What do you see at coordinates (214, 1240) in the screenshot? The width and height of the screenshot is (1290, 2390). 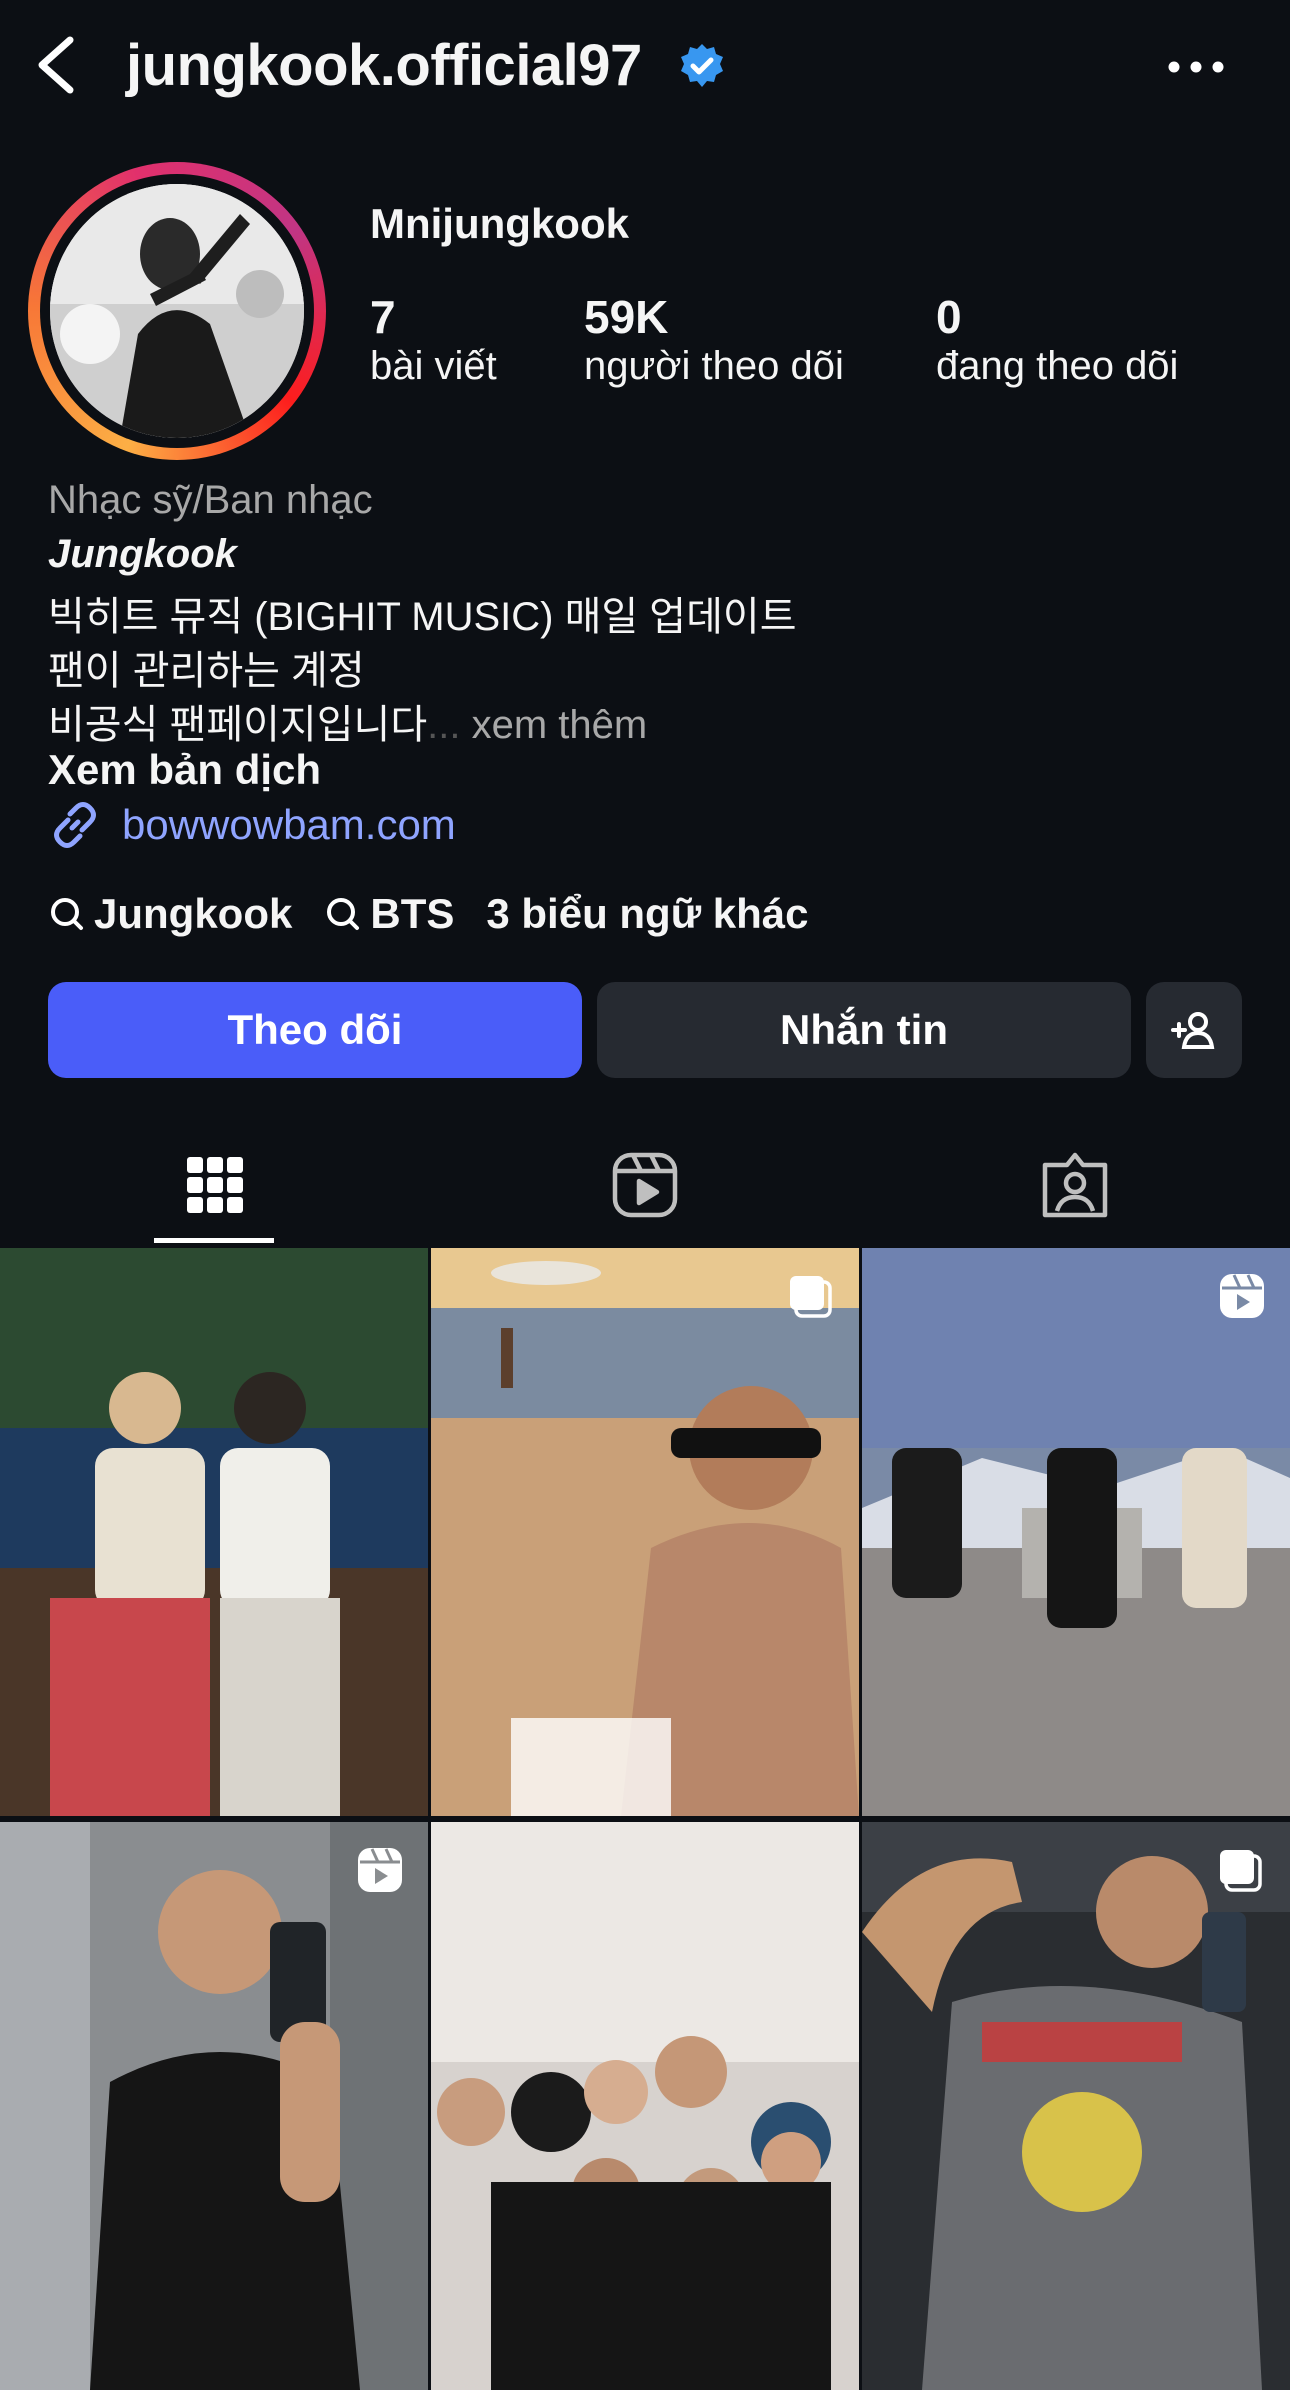 I see `active-tab-indicator` at bounding box center [214, 1240].